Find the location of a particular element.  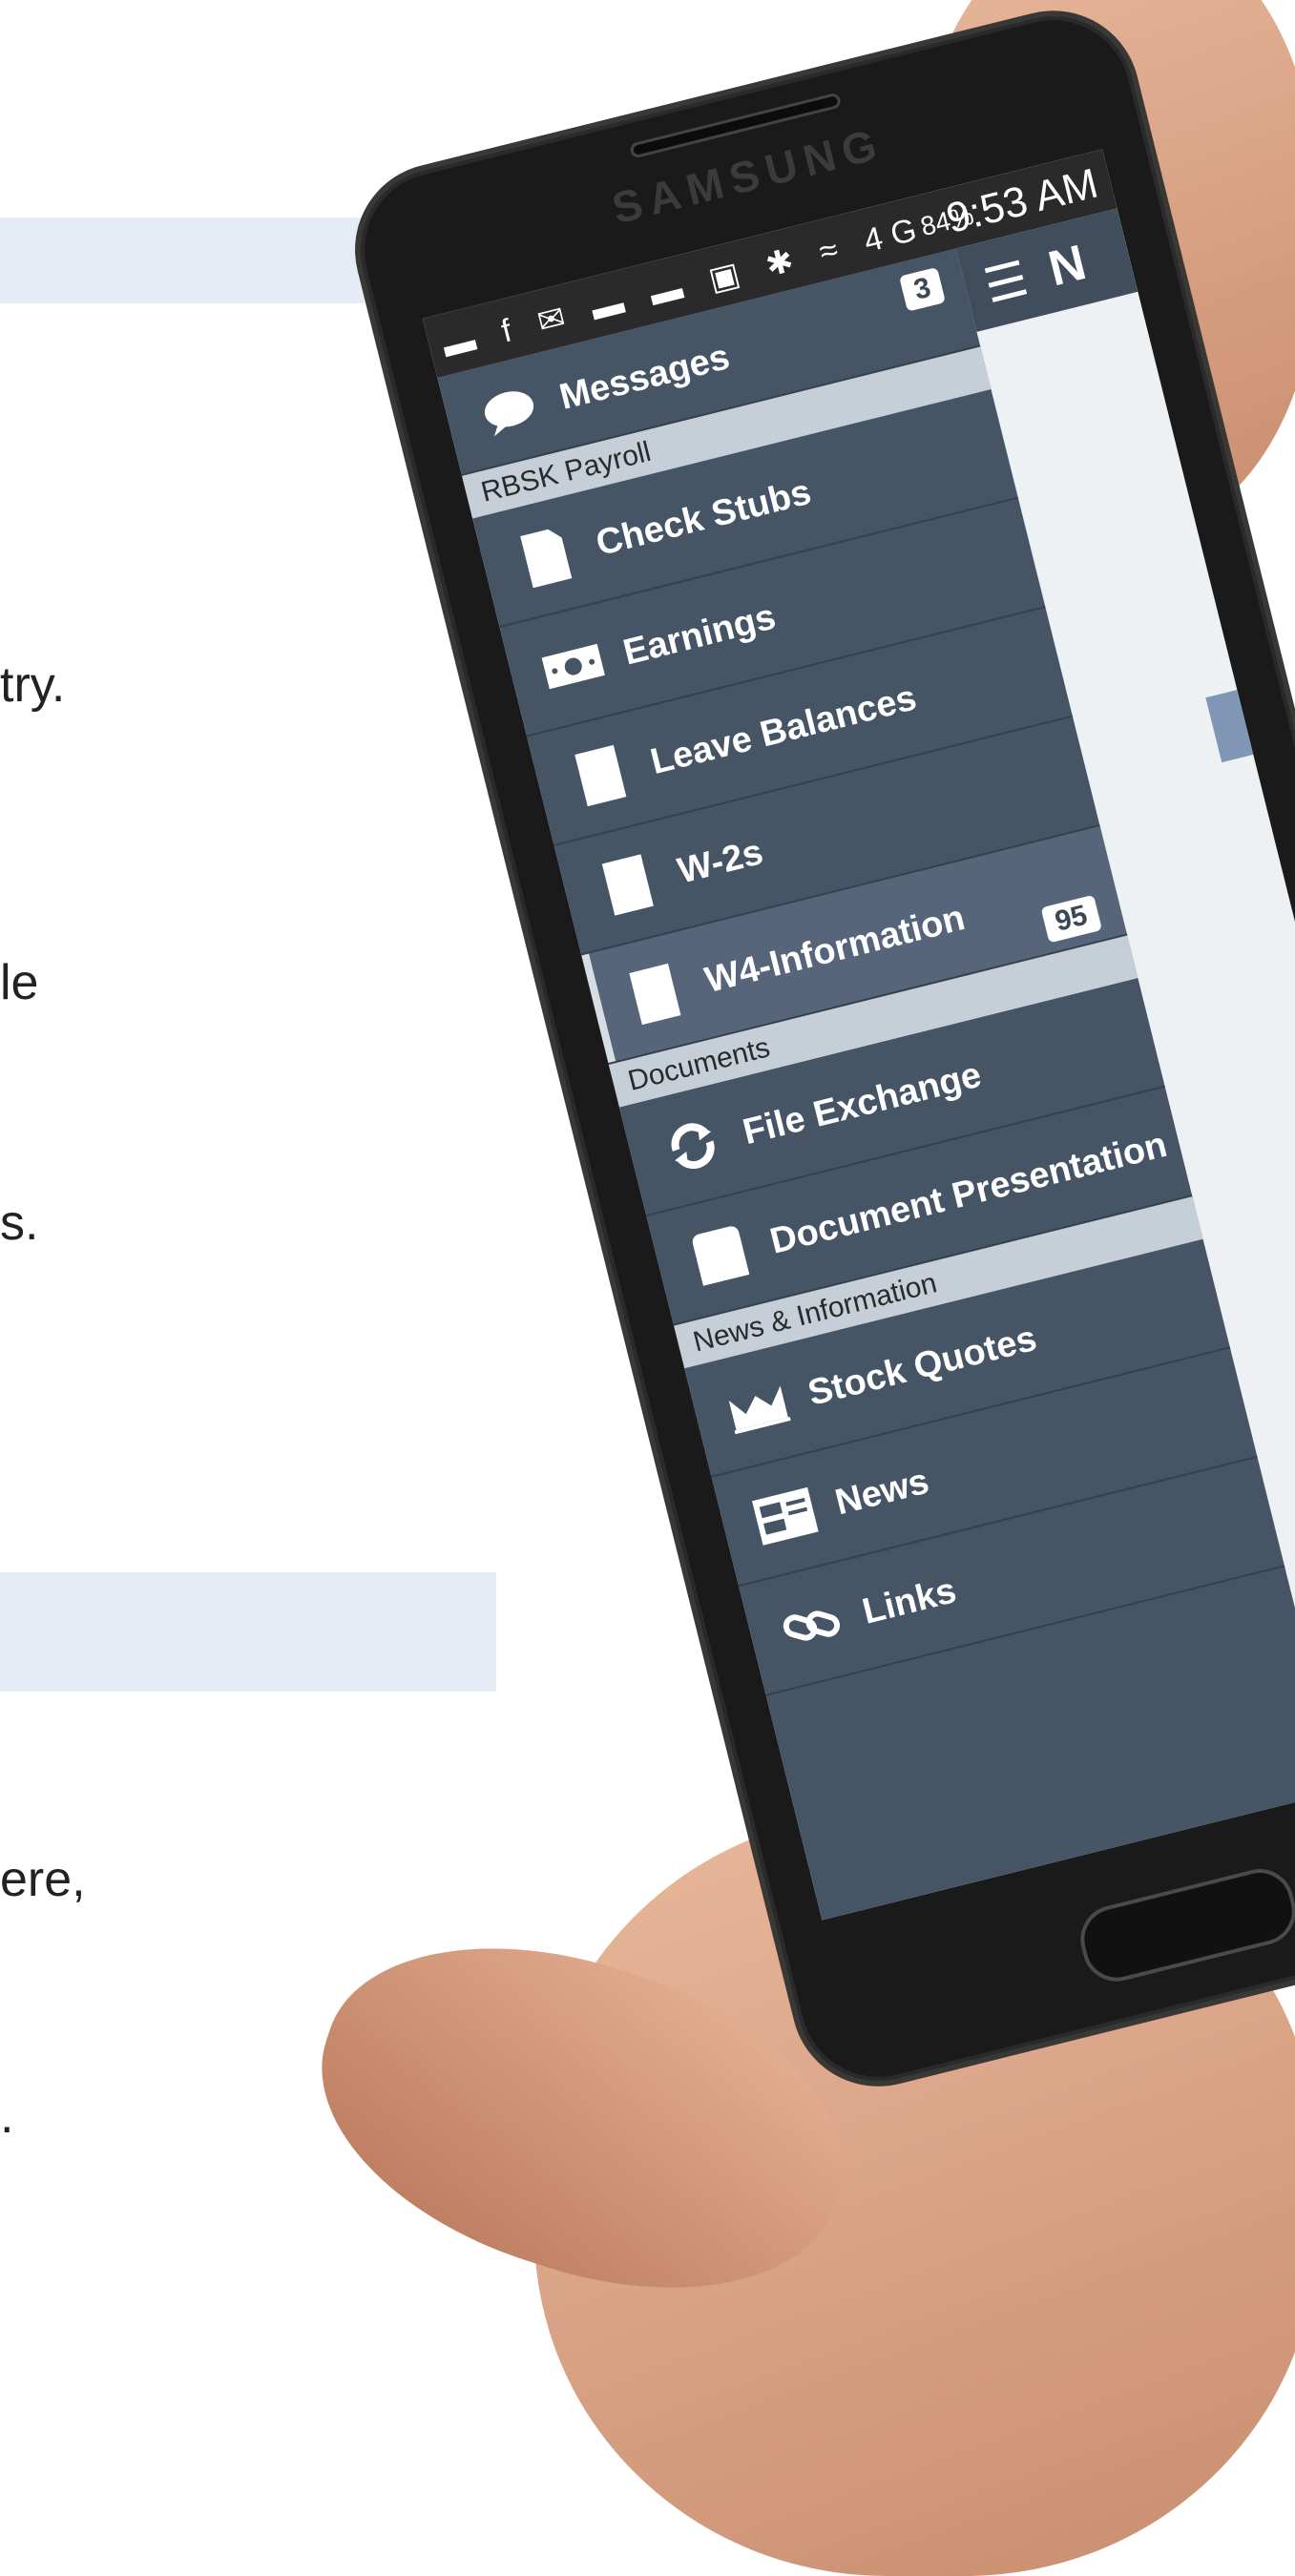

drawer-item-label: Messages is located at coordinates (644, 377).